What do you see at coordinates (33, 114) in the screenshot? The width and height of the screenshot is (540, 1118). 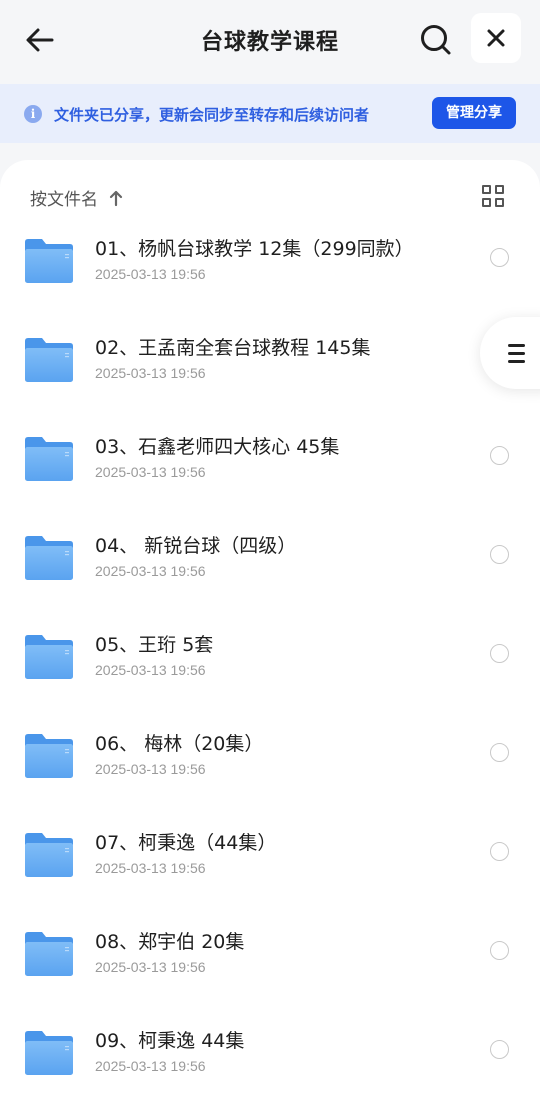 I see `info-icon: i` at bounding box center [33, 114].